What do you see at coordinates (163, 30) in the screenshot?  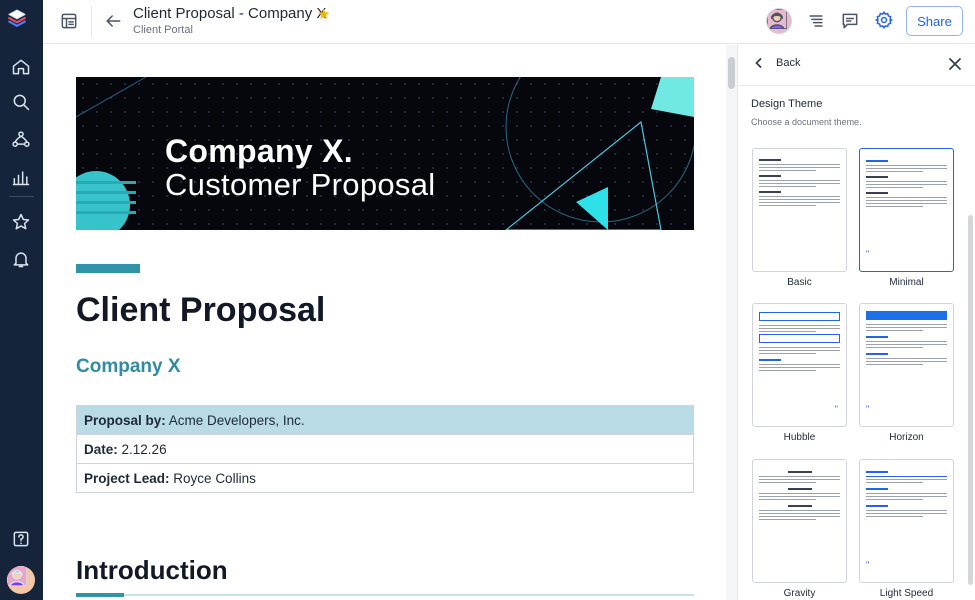 I see `document-breadcrumb: Client Portal` at bounding box center [163, 30].